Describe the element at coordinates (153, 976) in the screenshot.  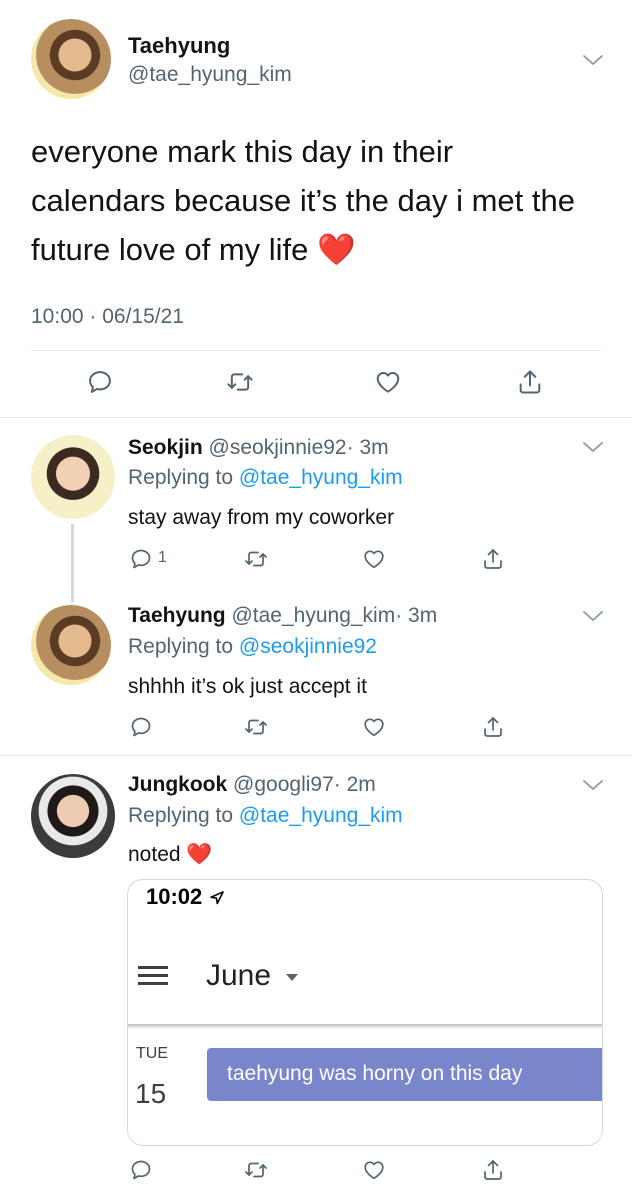
I see `menu-icon` at that location.